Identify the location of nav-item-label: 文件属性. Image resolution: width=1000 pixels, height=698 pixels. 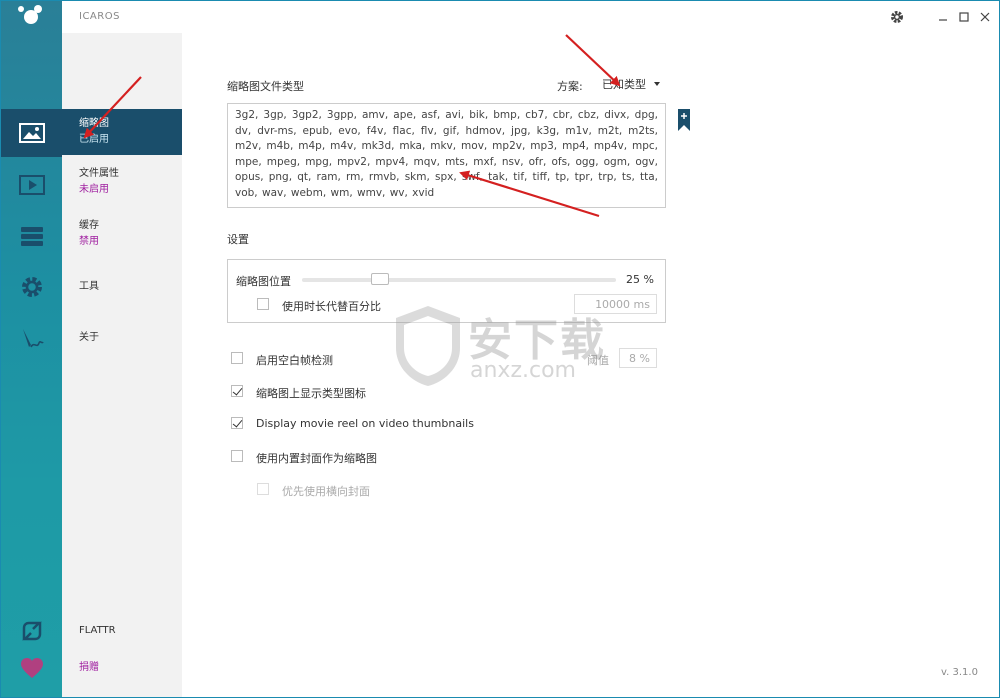
(99, 173).